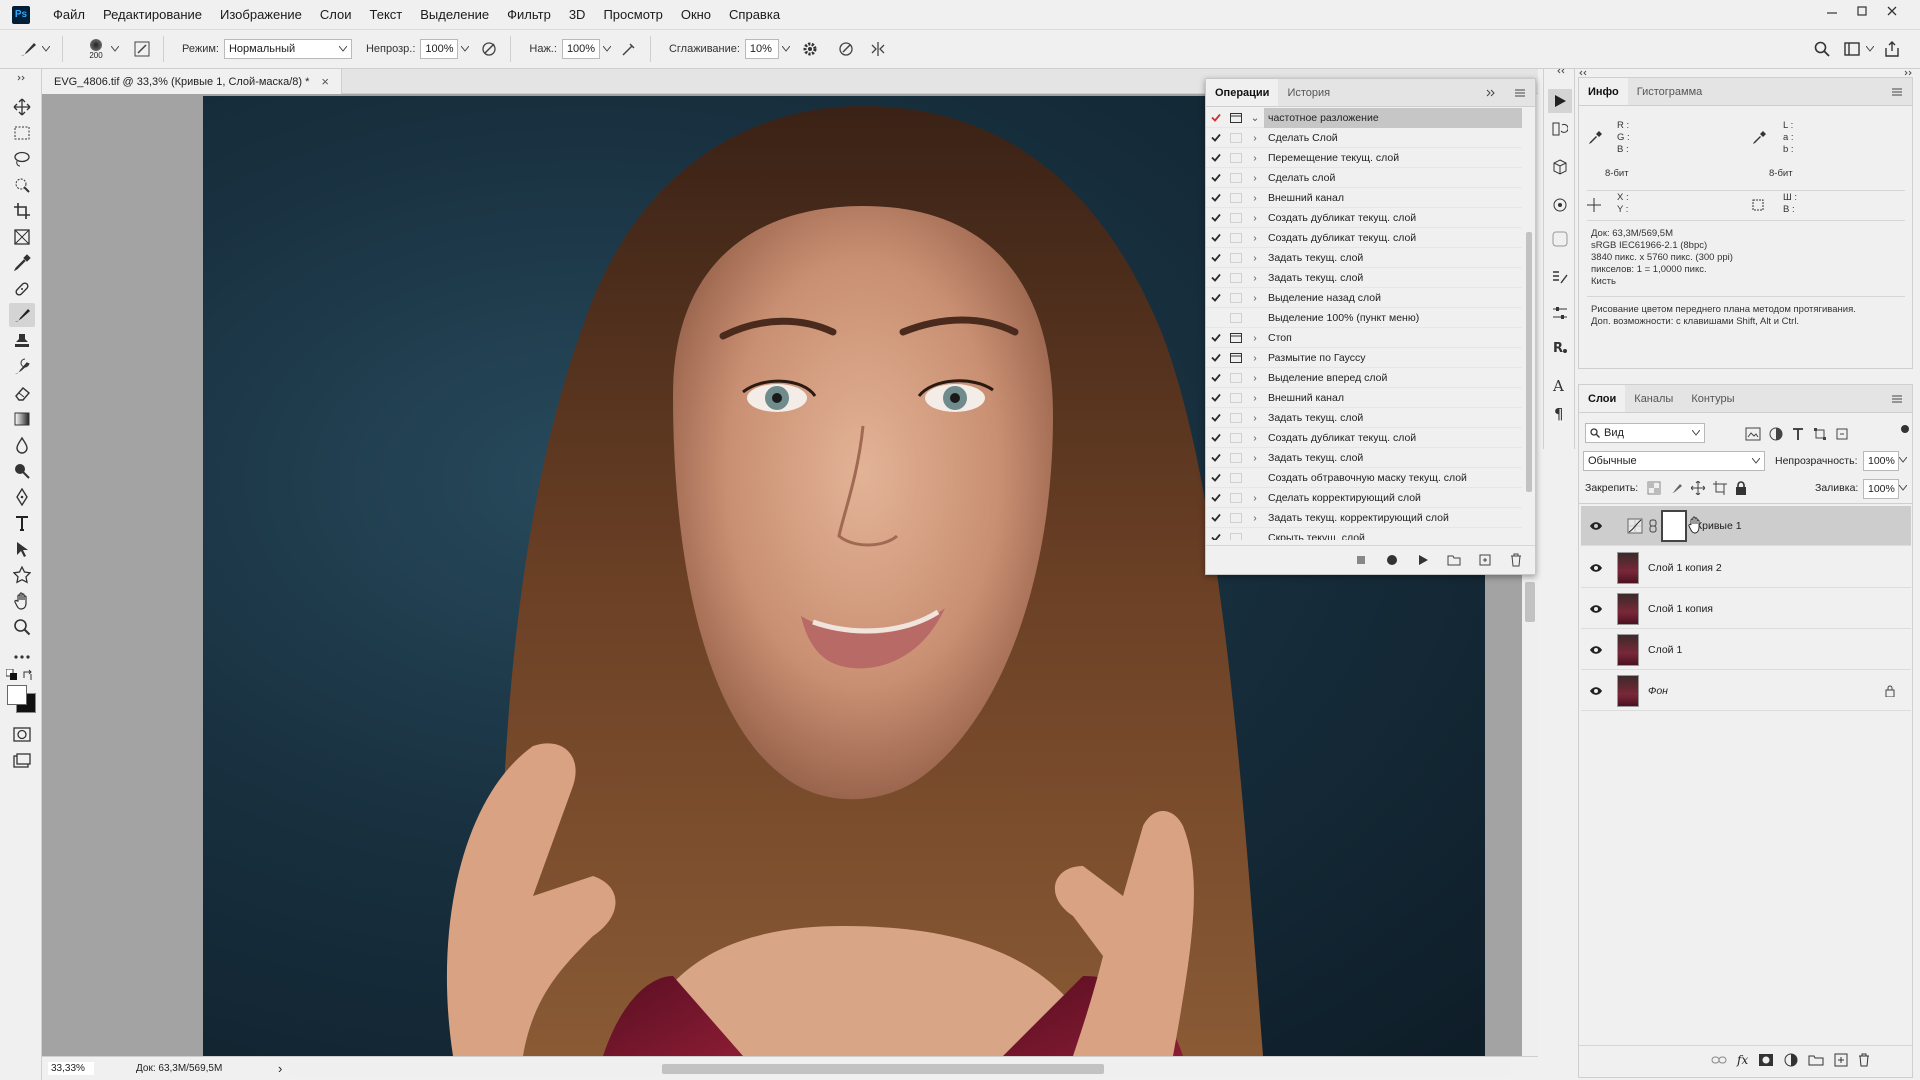 This screenshot has height=1080, width=1920. I want to click on menu-view: Просмотр, so click(632, 14).